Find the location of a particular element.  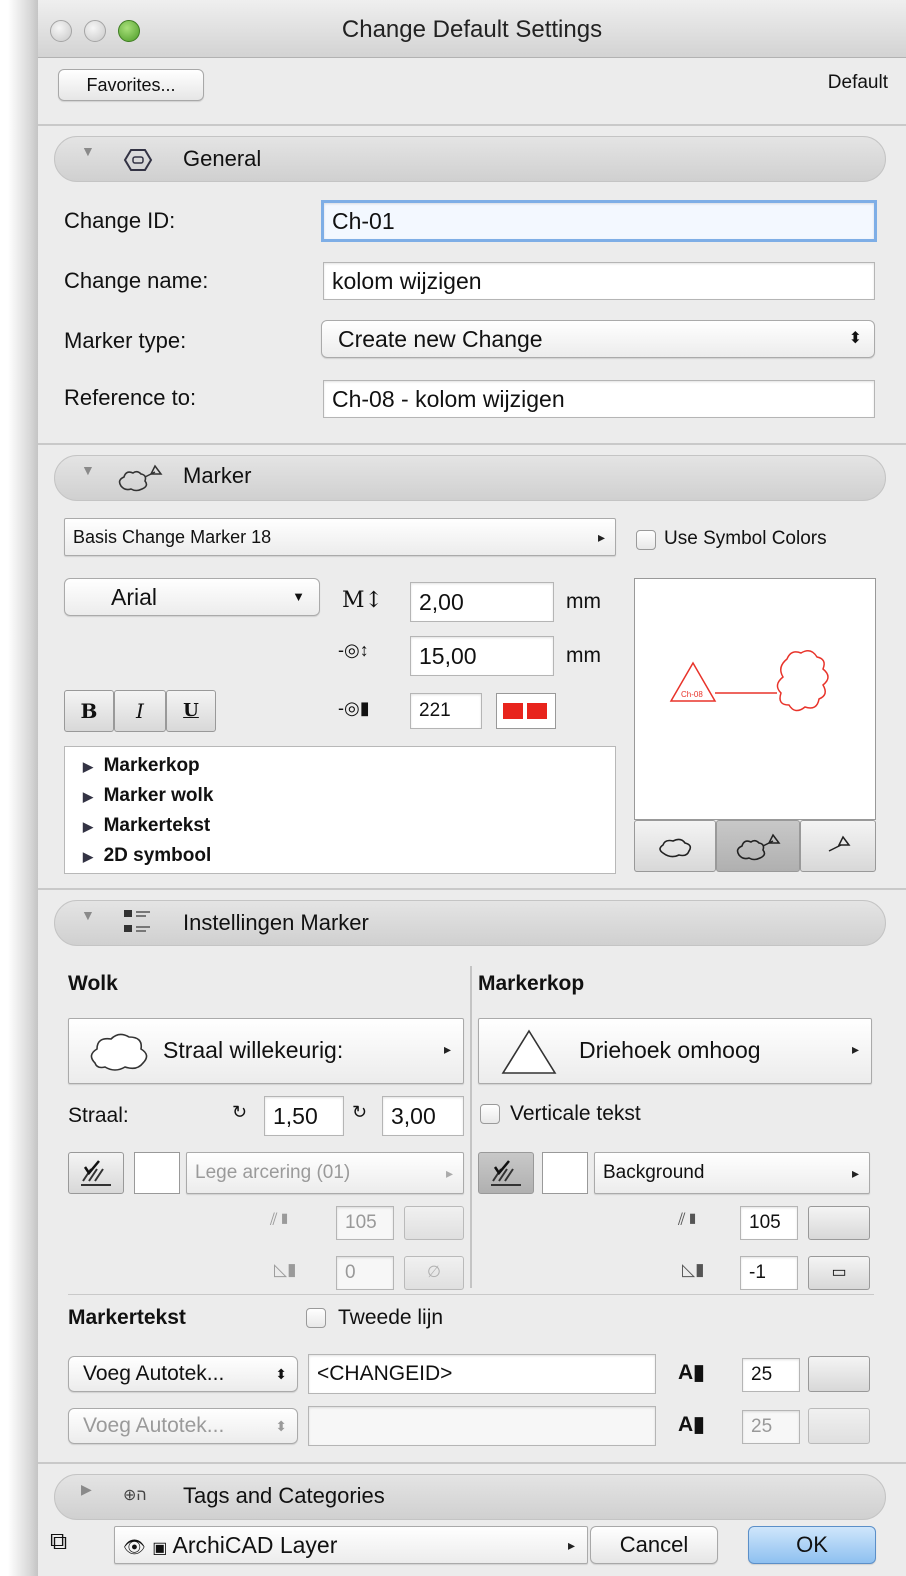

wolk-fill-toggle is located at coordinates (96, 1173).